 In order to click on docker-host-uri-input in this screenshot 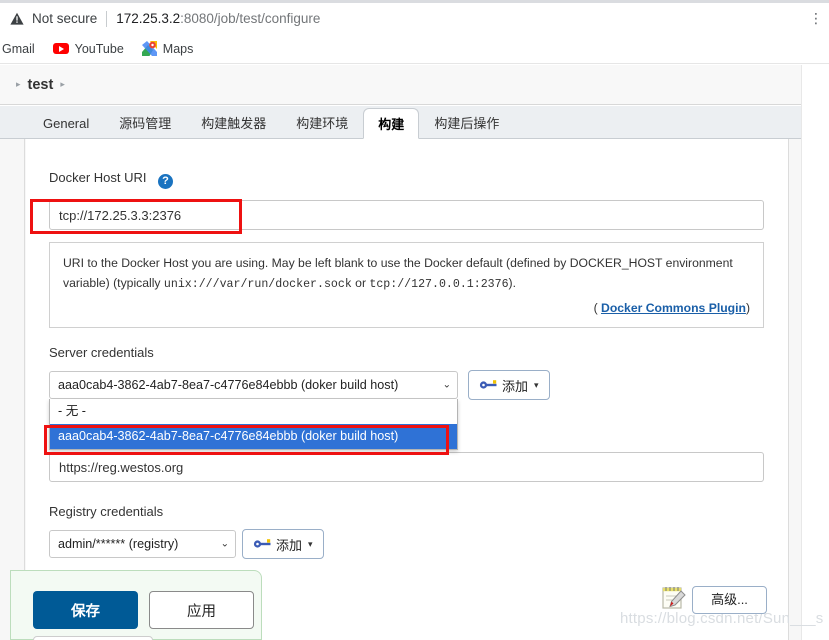, I will do `click(406, 215)`.